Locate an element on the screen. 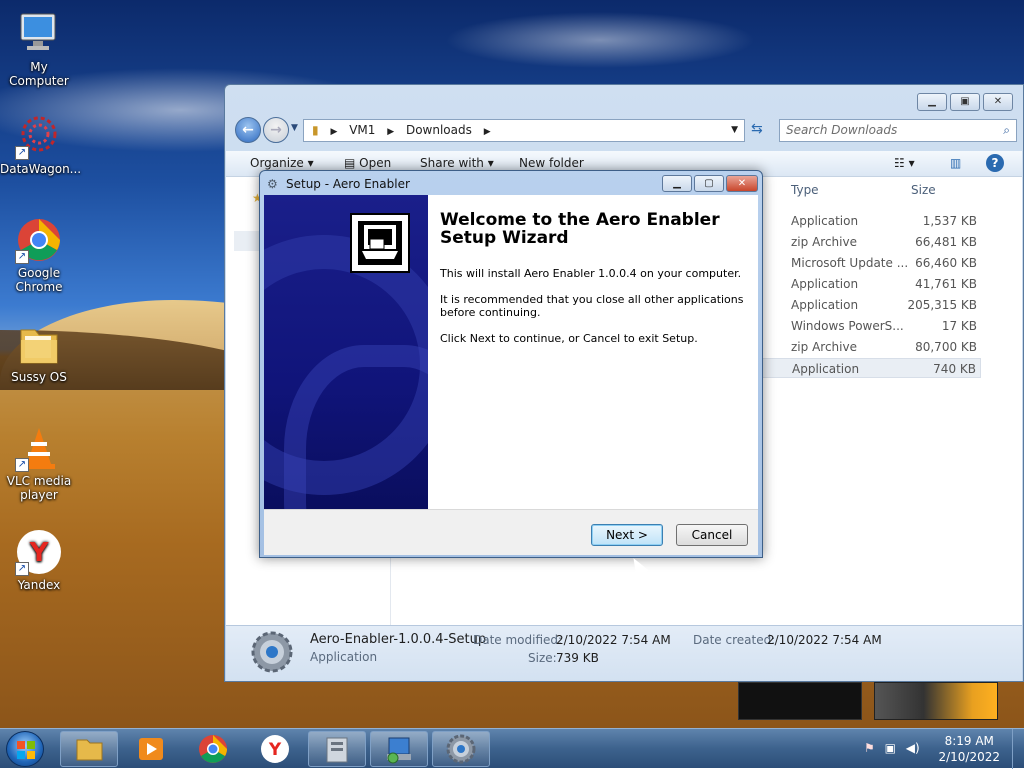 The width and height of the screenshot is (1024, 769). file-row: zip Archive 80,700 KB is located at coordinates (871, 347).